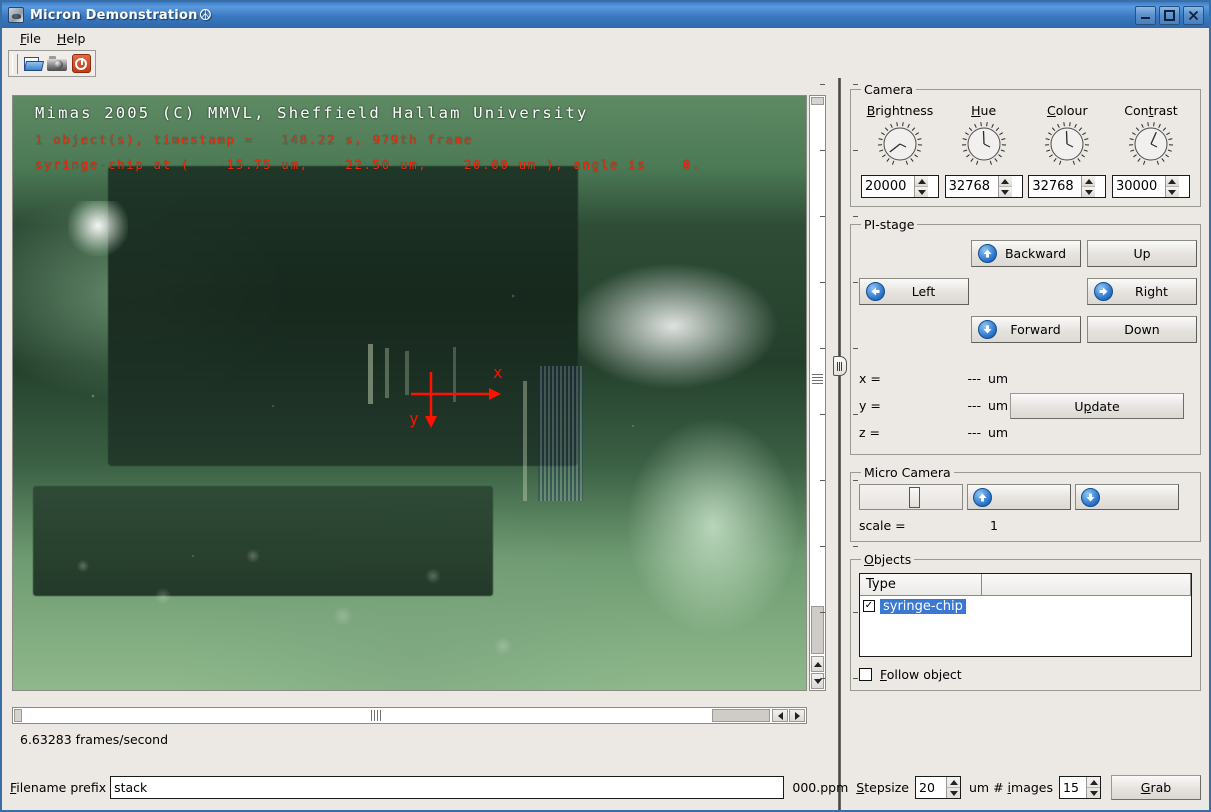  I want to click on contrast-decrement, so click(1172, 192).